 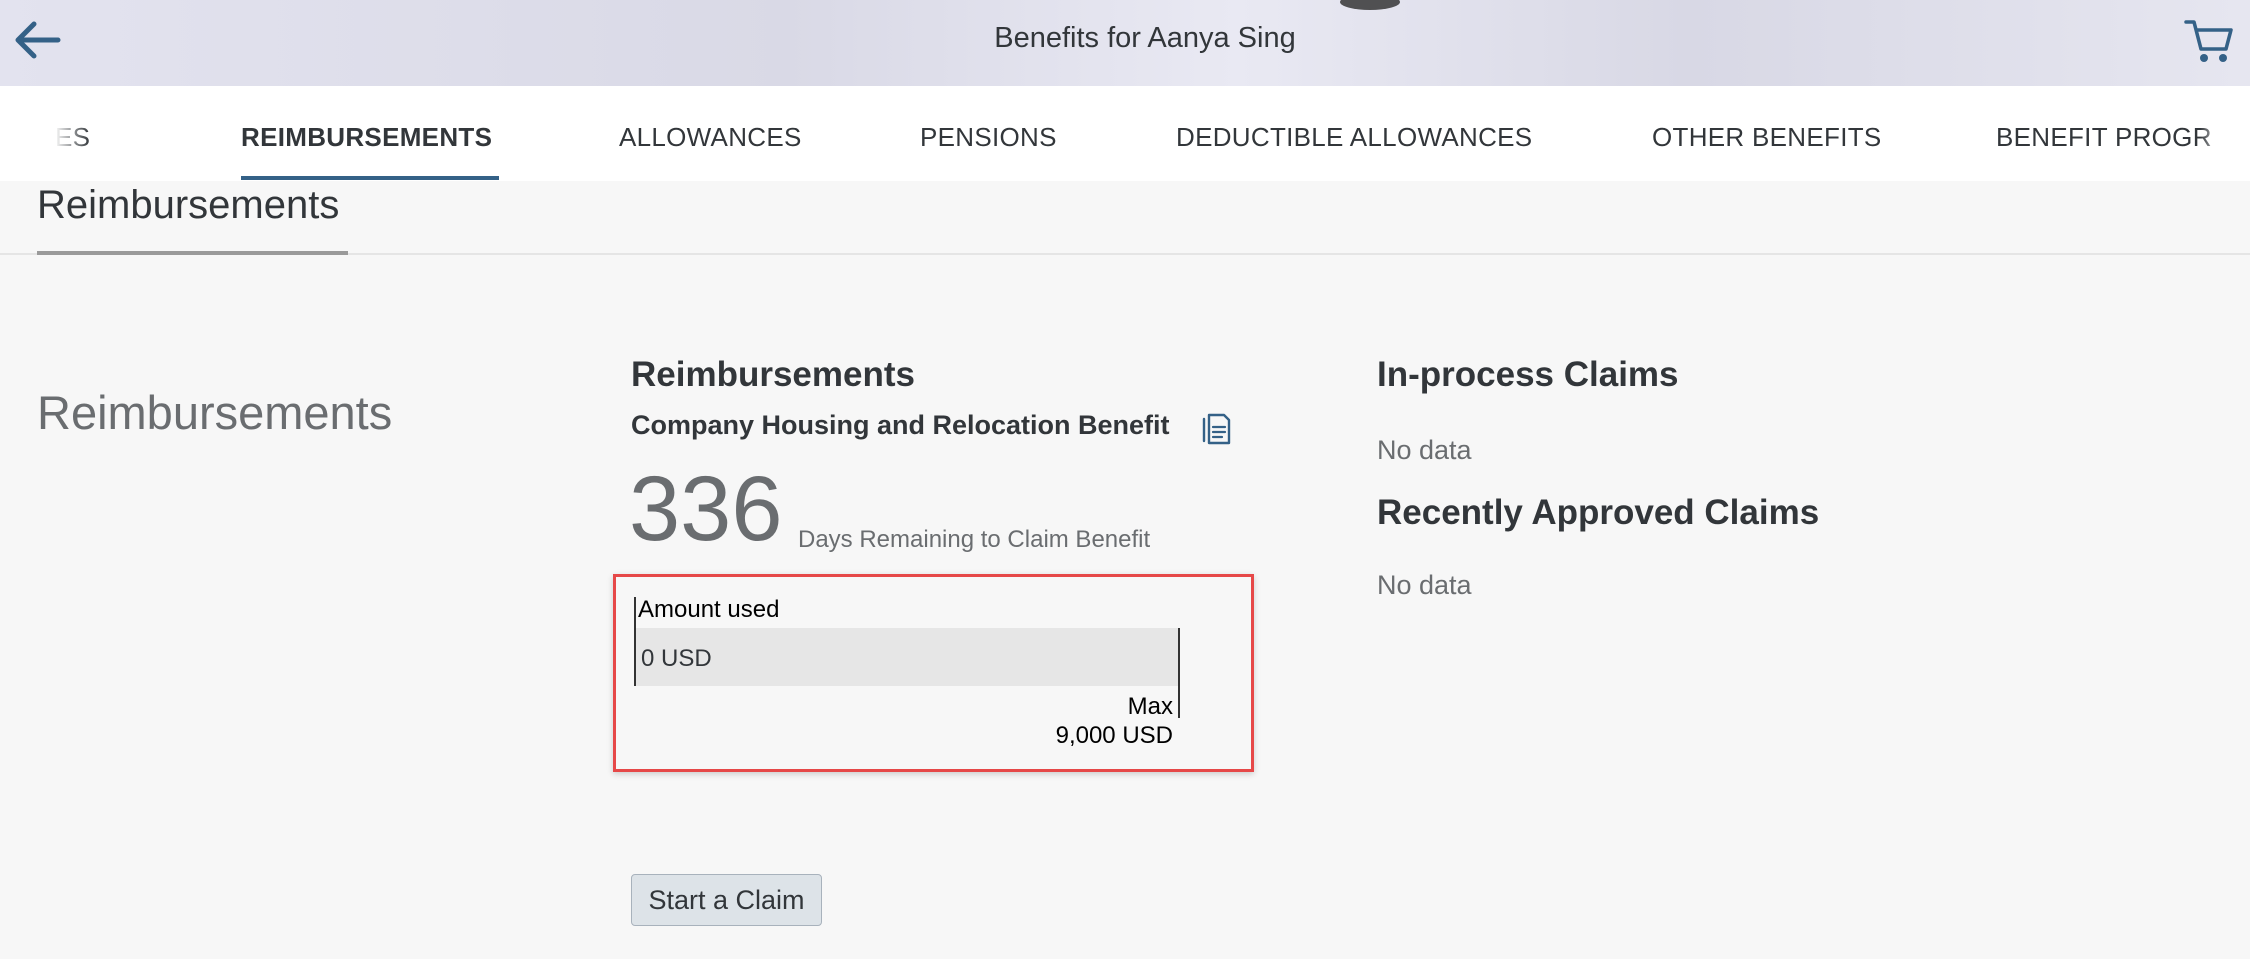 What do you see at coordinates (1528, 374) in the screenshot?
I see `inprocess-claims-heading: In-process Claims` at bounding box center [1528, 374].